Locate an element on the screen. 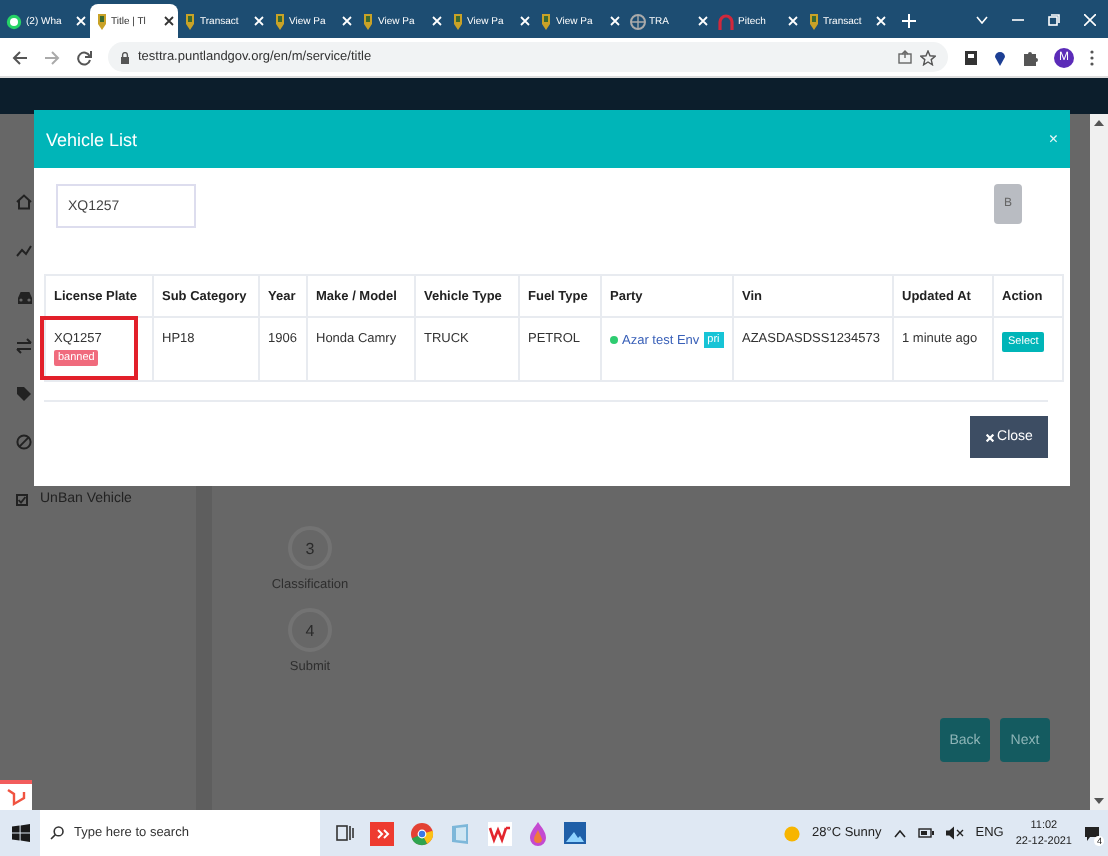 The width and height of the screenshot is (1108, 856). chevron-up-icon is located at coordinates (899, 833).